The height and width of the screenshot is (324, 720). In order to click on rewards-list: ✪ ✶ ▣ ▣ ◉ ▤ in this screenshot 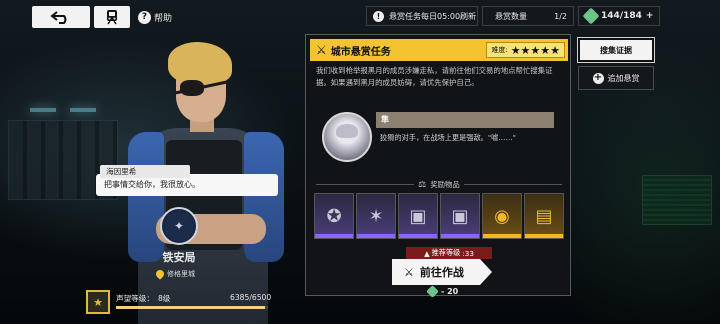, I will do `click(440, 217)`.